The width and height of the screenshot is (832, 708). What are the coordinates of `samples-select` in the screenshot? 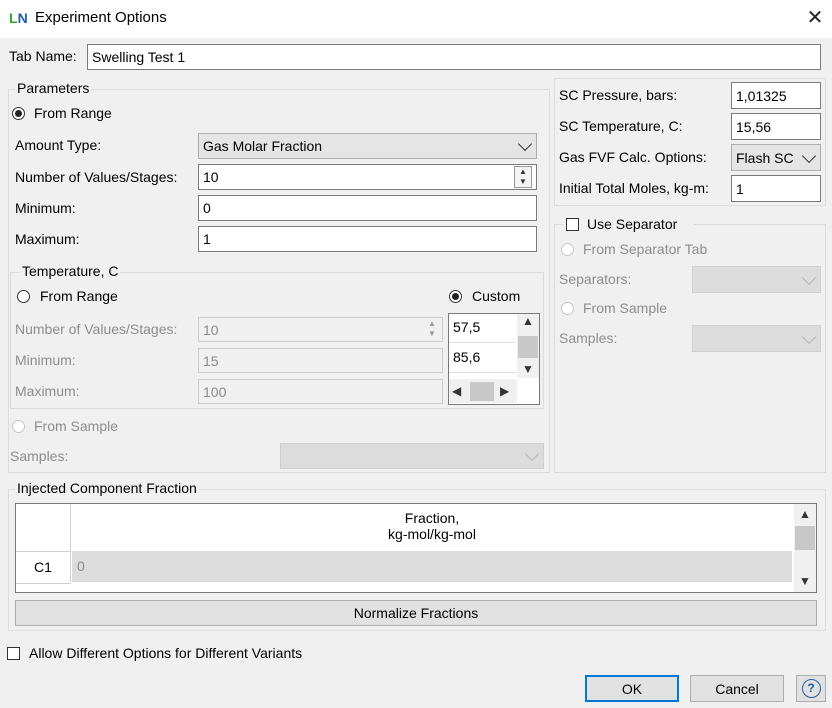 It's located at (412, 456).